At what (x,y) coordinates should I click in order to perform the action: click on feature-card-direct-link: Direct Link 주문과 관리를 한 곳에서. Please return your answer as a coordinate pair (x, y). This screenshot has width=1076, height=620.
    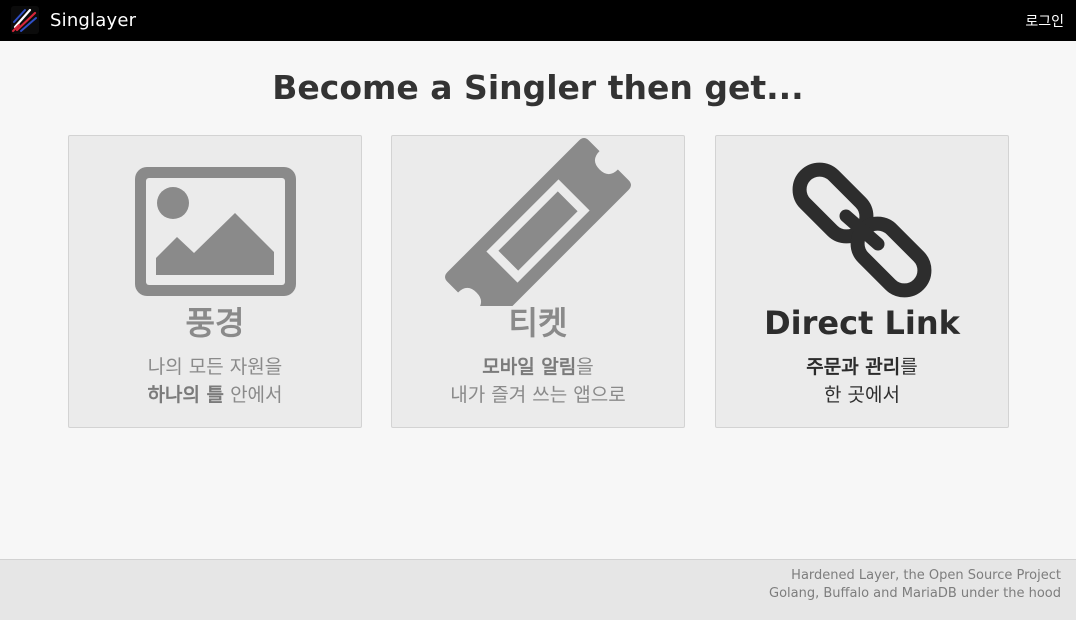
    Looking at the image, I should click on (862, 281).